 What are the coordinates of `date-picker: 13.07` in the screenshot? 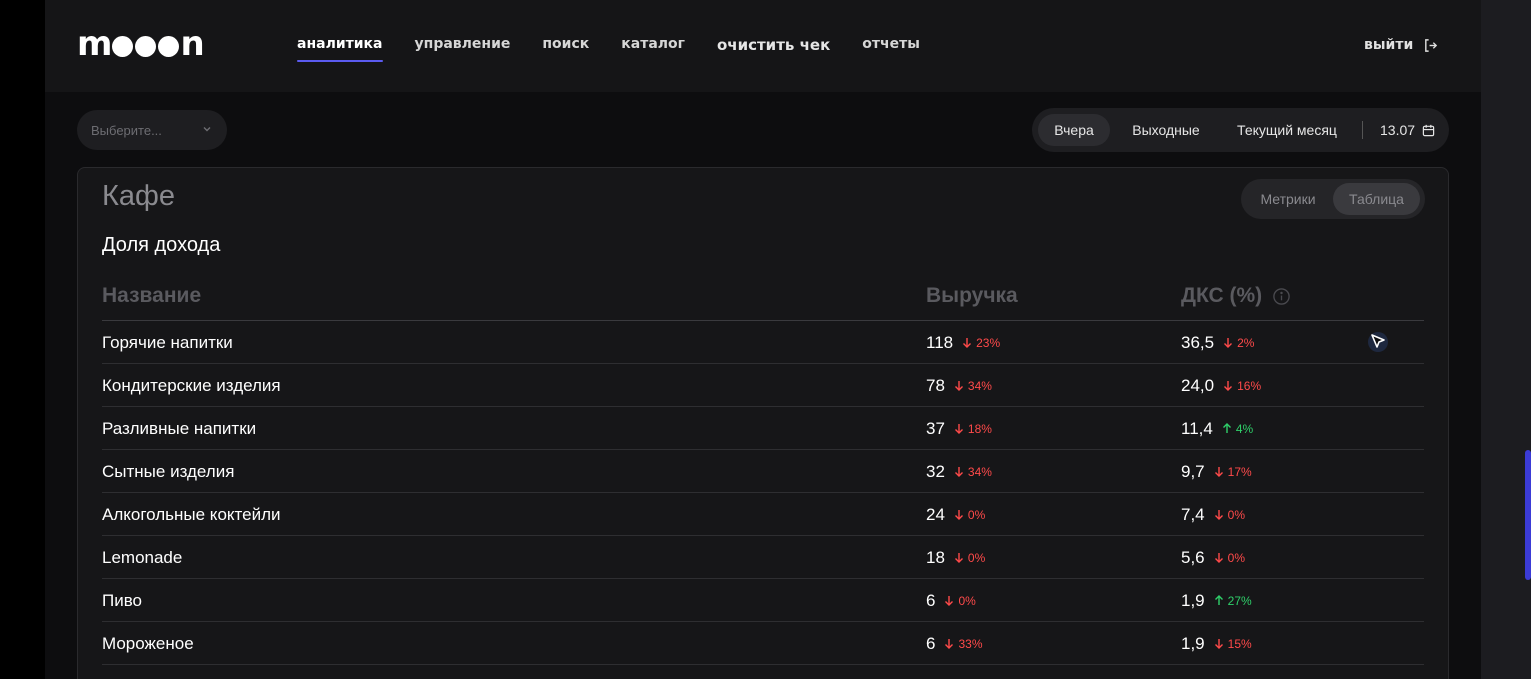 It's located at (1407, 130).